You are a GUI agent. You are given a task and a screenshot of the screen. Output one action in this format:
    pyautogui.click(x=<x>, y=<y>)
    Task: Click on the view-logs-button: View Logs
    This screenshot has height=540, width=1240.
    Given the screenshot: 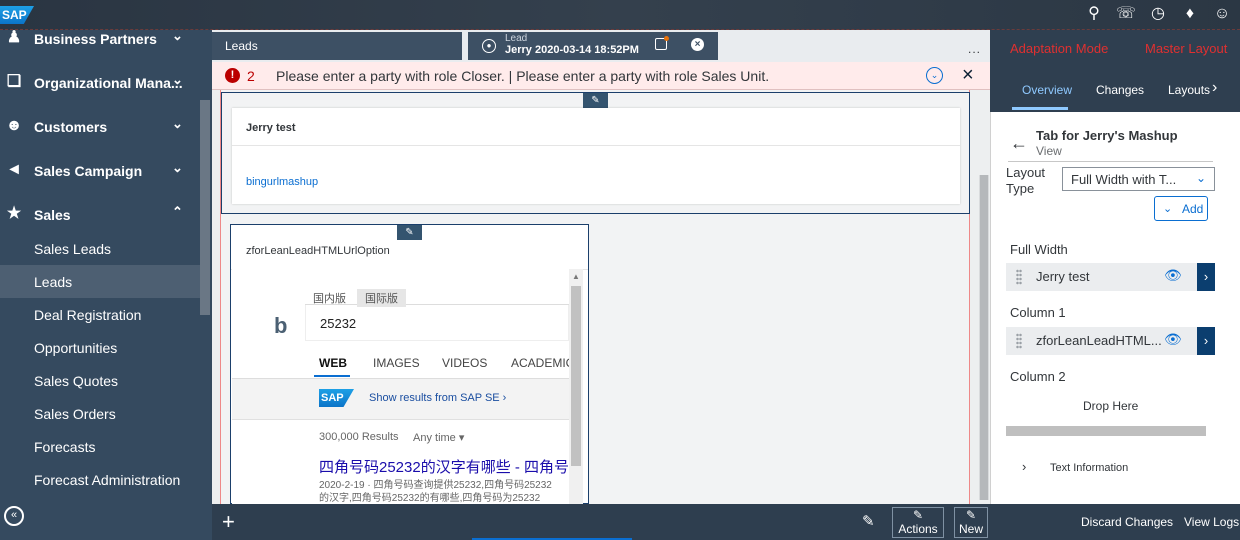 What is the action you would take?
    pyautogui.click(x=1211, y=522)
    